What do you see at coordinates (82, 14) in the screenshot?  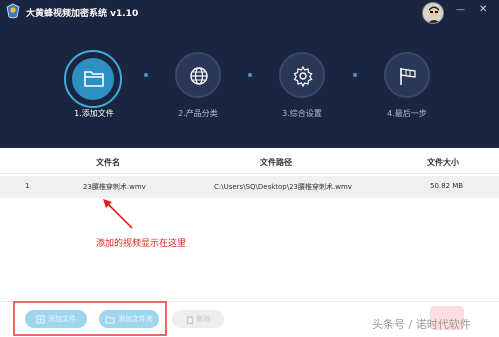 I see `app-title: 大黄蜂视频加密系统 v1.10` at bounding box center [82, 14].